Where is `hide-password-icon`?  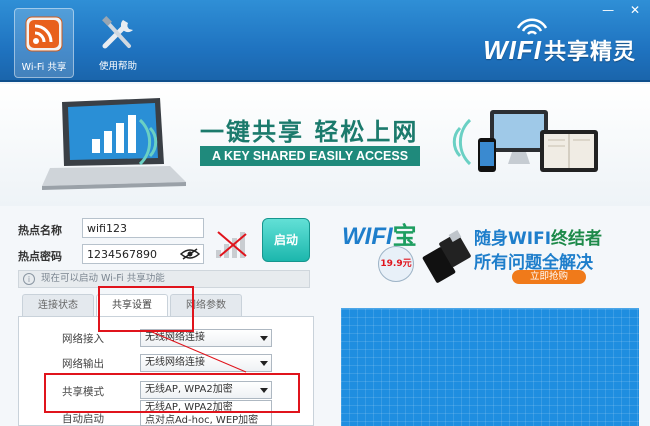
hide-password-icon is located at coordinates (190, 254).